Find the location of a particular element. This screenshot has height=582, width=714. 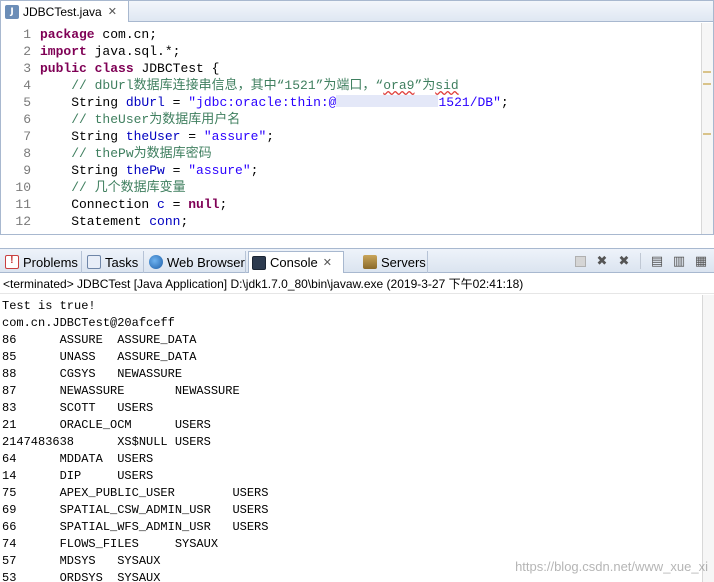

editor-tab-bar: J JDBCTest.java ✕ is located at coordinates (357, 11).